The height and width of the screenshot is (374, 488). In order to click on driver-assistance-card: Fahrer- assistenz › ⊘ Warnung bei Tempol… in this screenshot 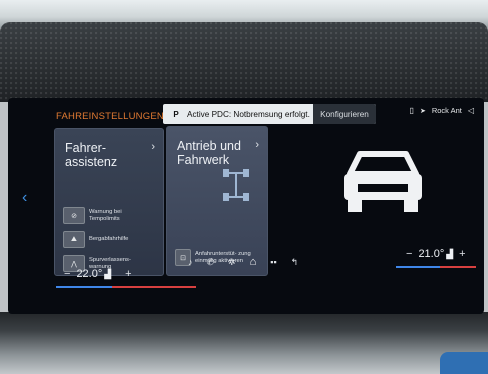, I will do `click(109, 202)`.